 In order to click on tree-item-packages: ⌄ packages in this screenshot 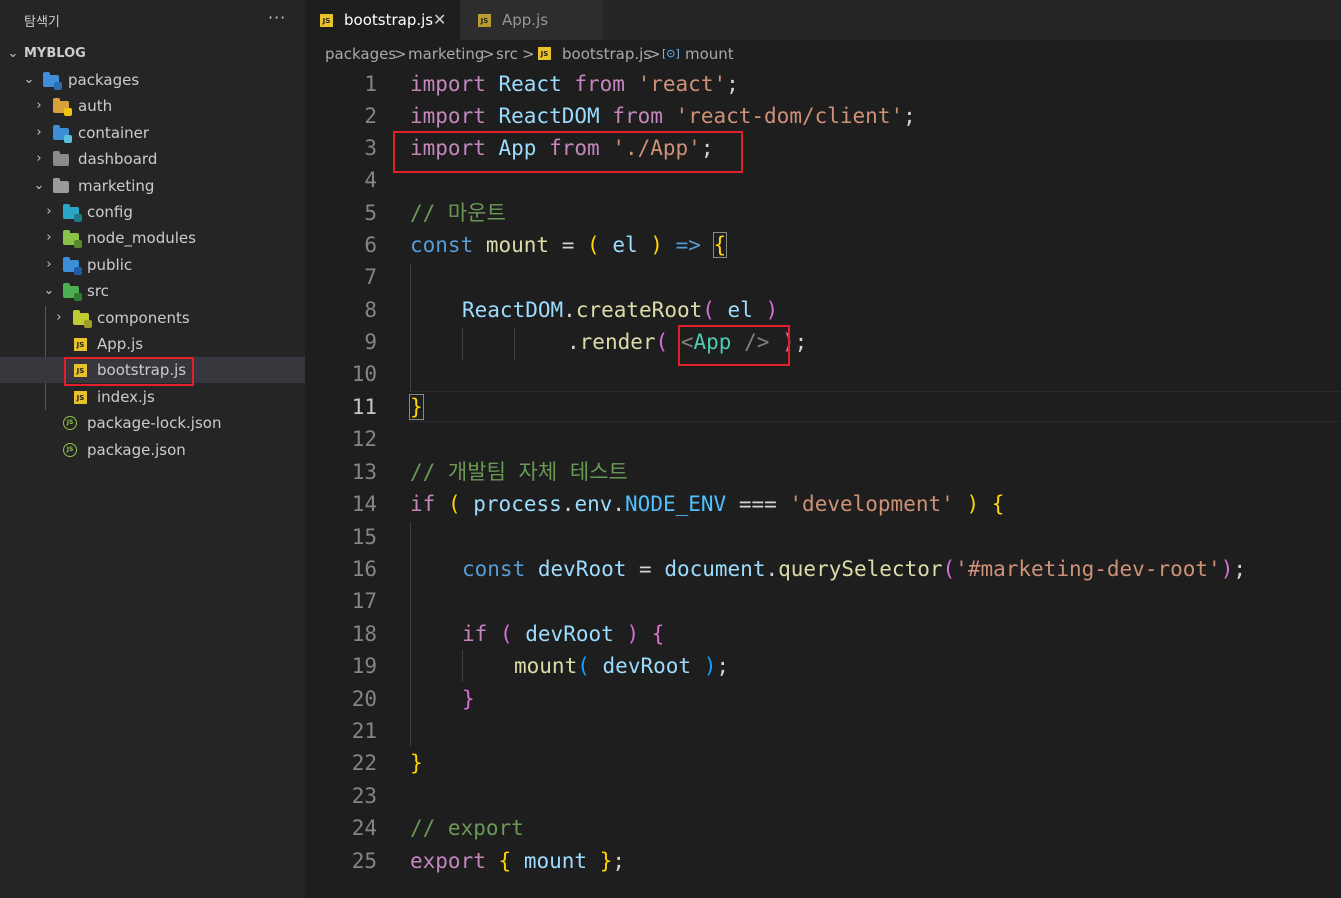, I will do `click(152, 80)`.